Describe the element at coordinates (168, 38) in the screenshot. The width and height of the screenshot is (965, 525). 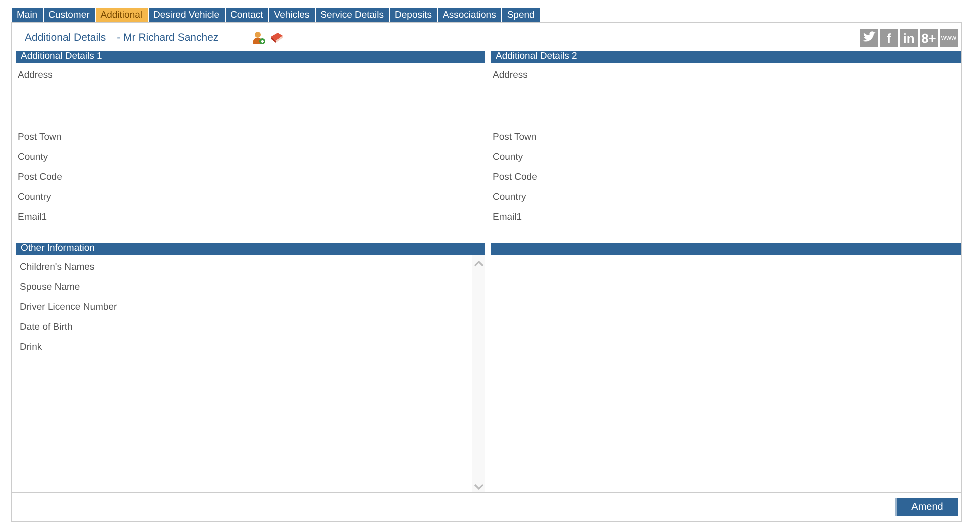
I see `customer-name: - Mr Richard Sanchez` at that location.